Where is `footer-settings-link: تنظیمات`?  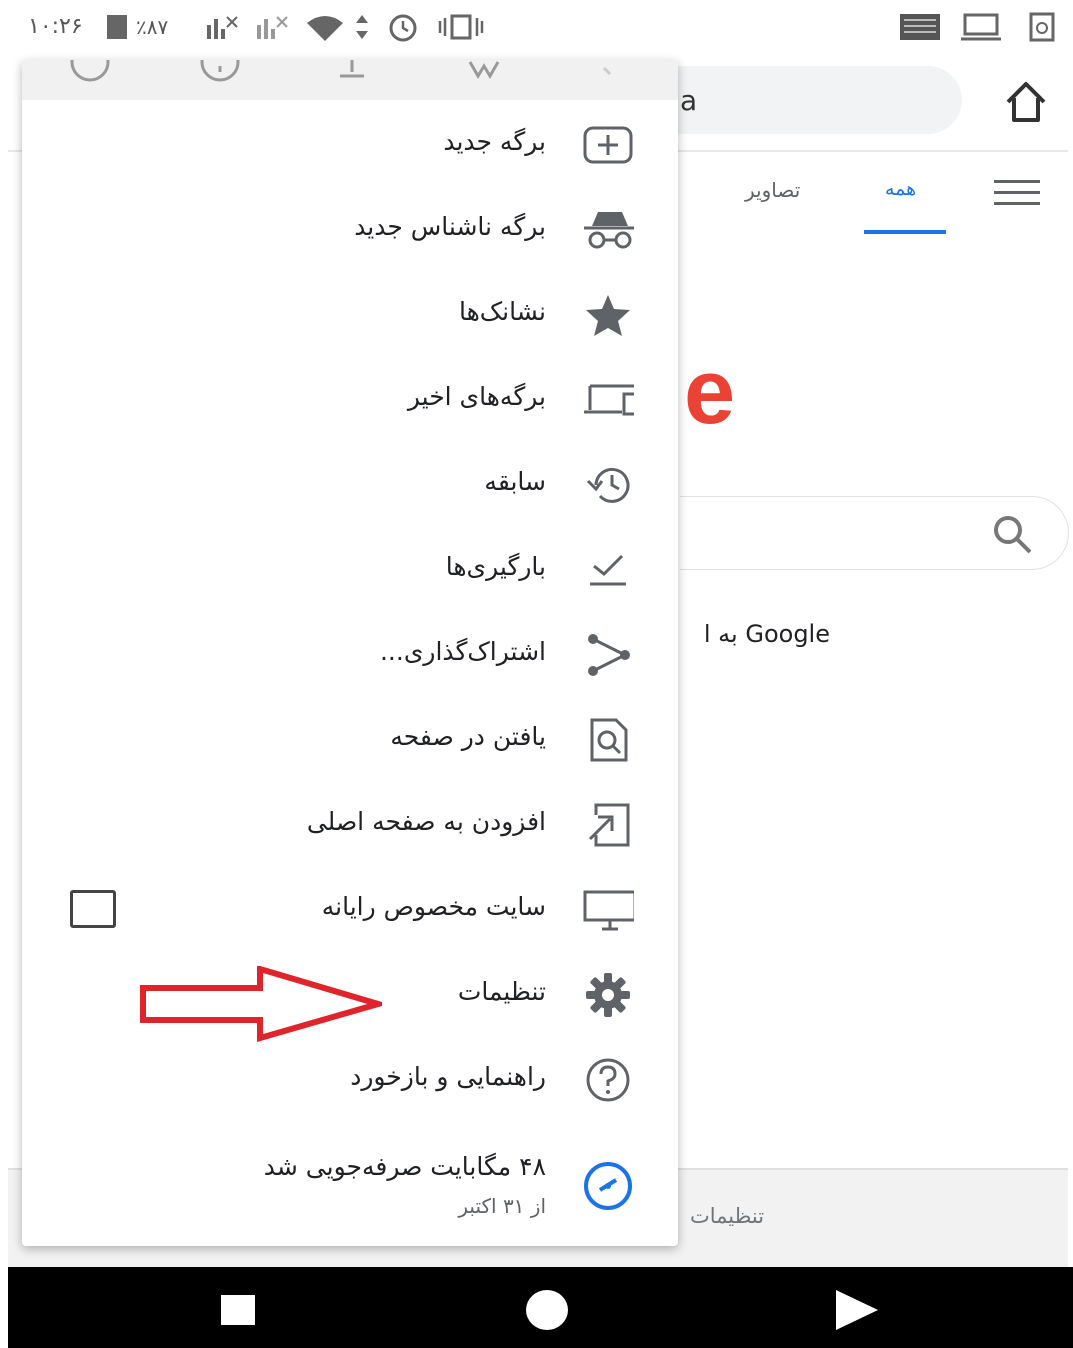
footer-settings-link: تنظیمات is located at coordinates (727, 1216).